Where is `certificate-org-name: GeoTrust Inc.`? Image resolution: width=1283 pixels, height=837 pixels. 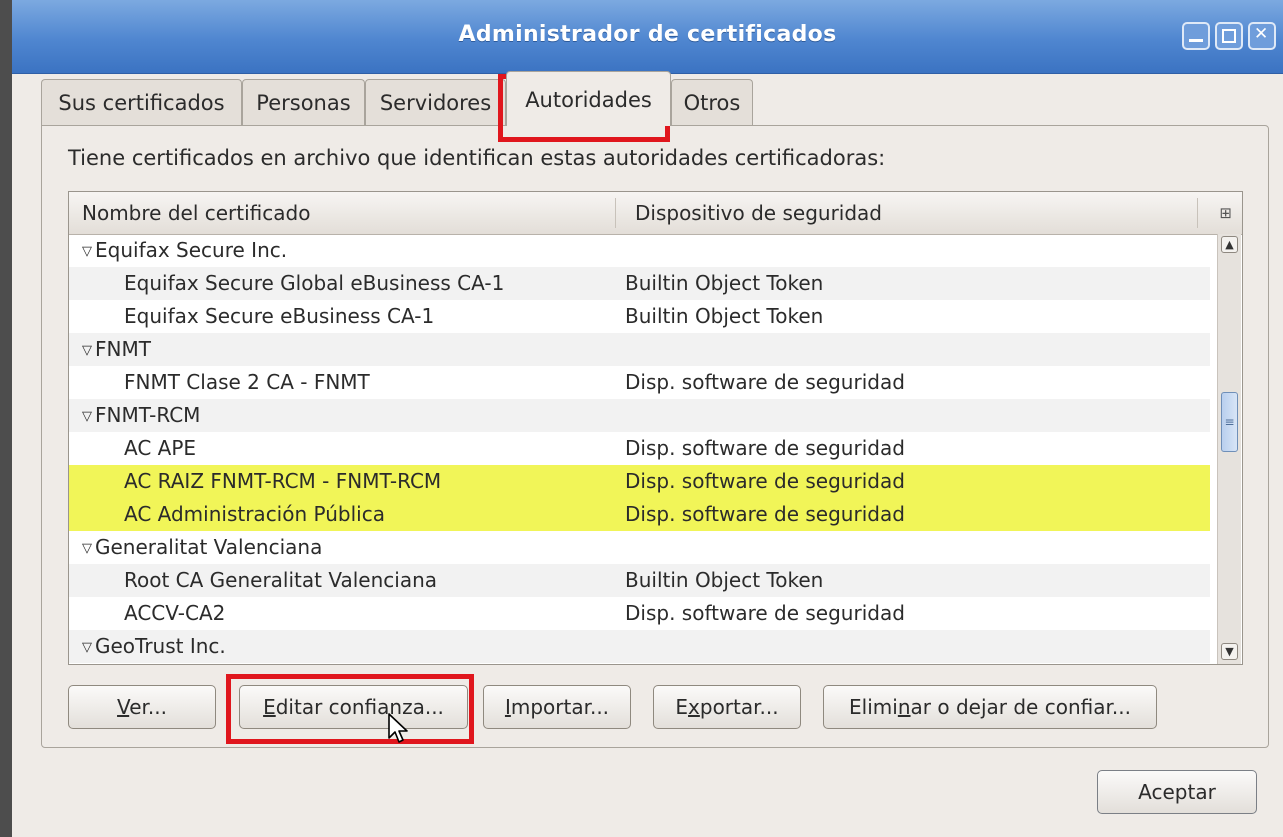 certificate-org-name: GeoTrust Inc. is located at coordinates (160, 646).